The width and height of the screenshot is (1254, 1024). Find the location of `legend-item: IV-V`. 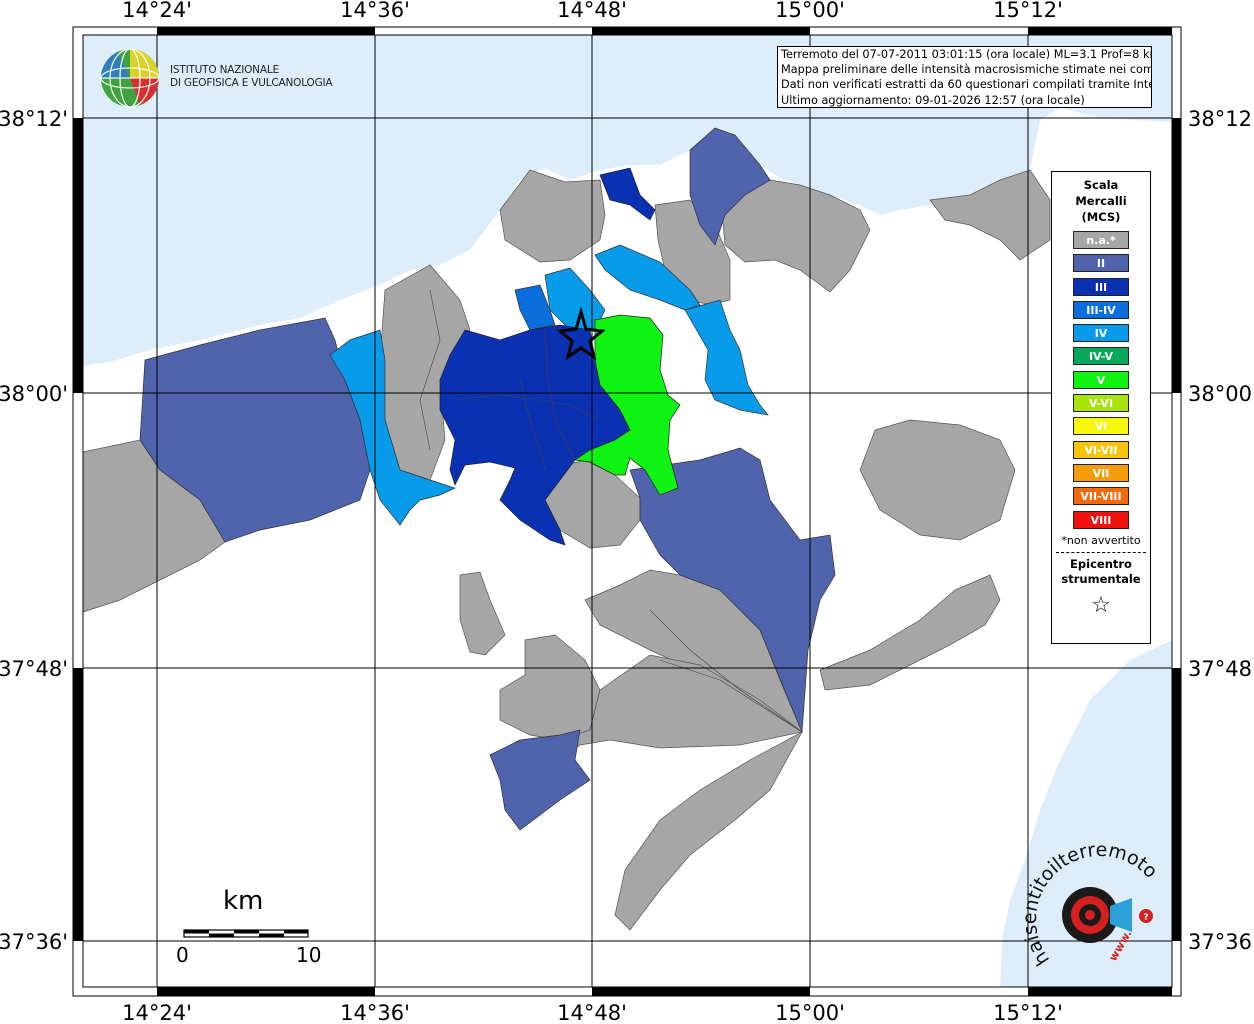

legend-item: IV-V is located at coordinates (1101, 356).